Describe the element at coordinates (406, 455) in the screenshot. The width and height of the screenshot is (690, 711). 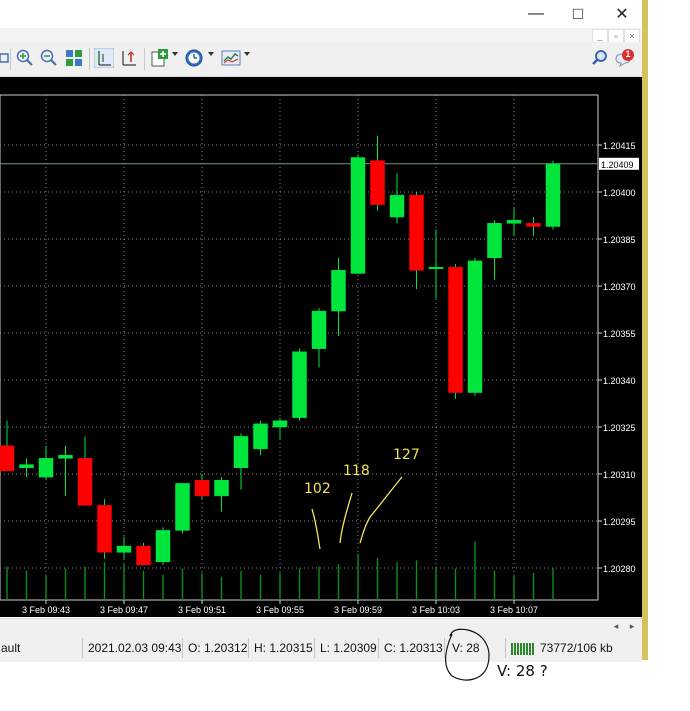
I see `volume-annotation: 127` at that location.